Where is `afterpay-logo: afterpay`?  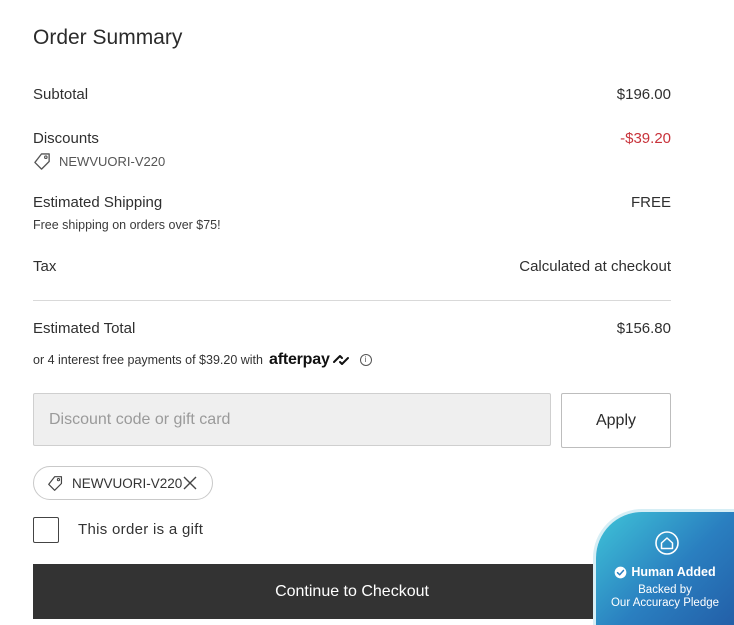 afterpay-logo: afterpay is located at coordinates (309, 360).